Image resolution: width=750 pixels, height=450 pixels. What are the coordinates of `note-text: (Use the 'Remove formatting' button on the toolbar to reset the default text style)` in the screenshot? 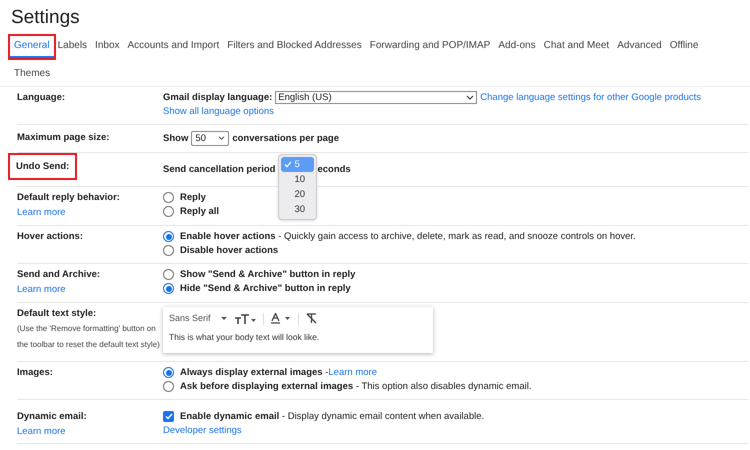 It's located at (89, 337).